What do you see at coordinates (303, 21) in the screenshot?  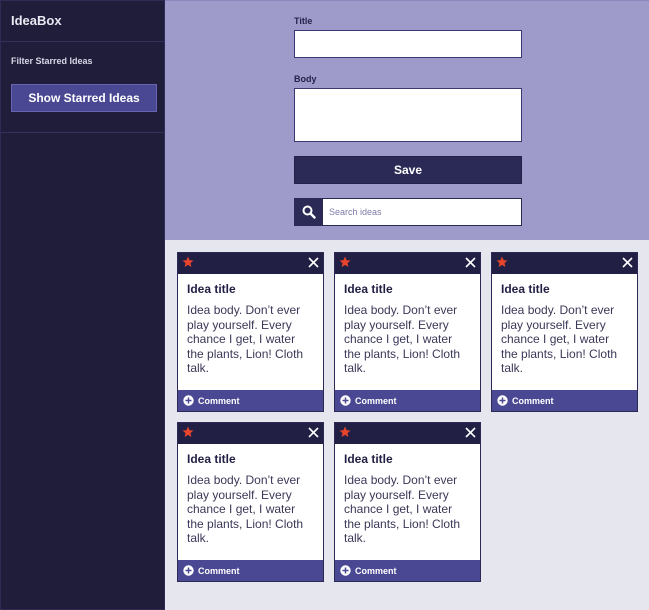 I see `title-label: Title` at bounding box center [303, 21].